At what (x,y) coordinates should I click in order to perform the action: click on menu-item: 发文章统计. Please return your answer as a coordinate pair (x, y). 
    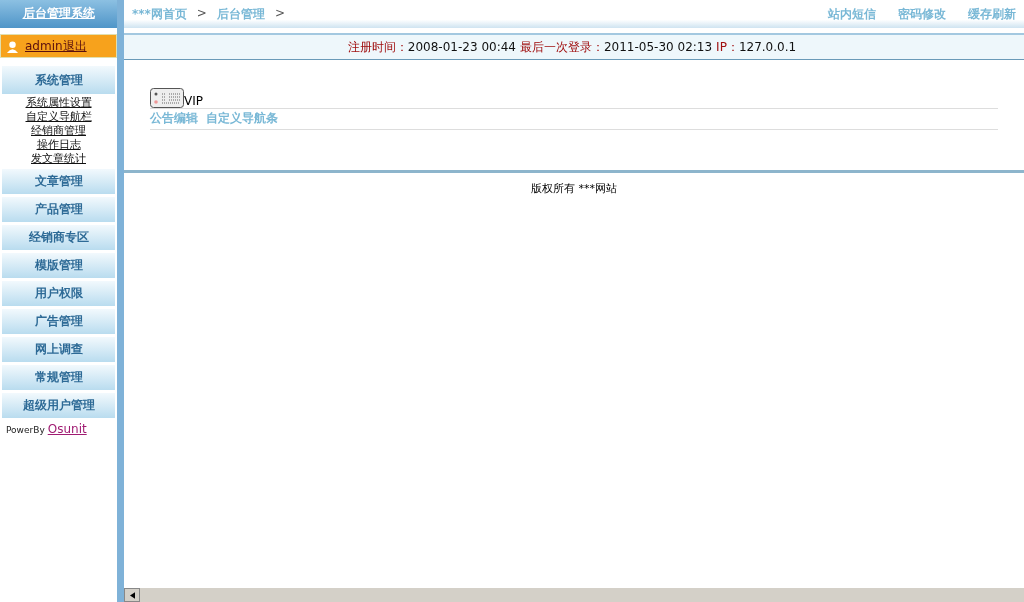
    Looking at the image, I should click on (58, 159).